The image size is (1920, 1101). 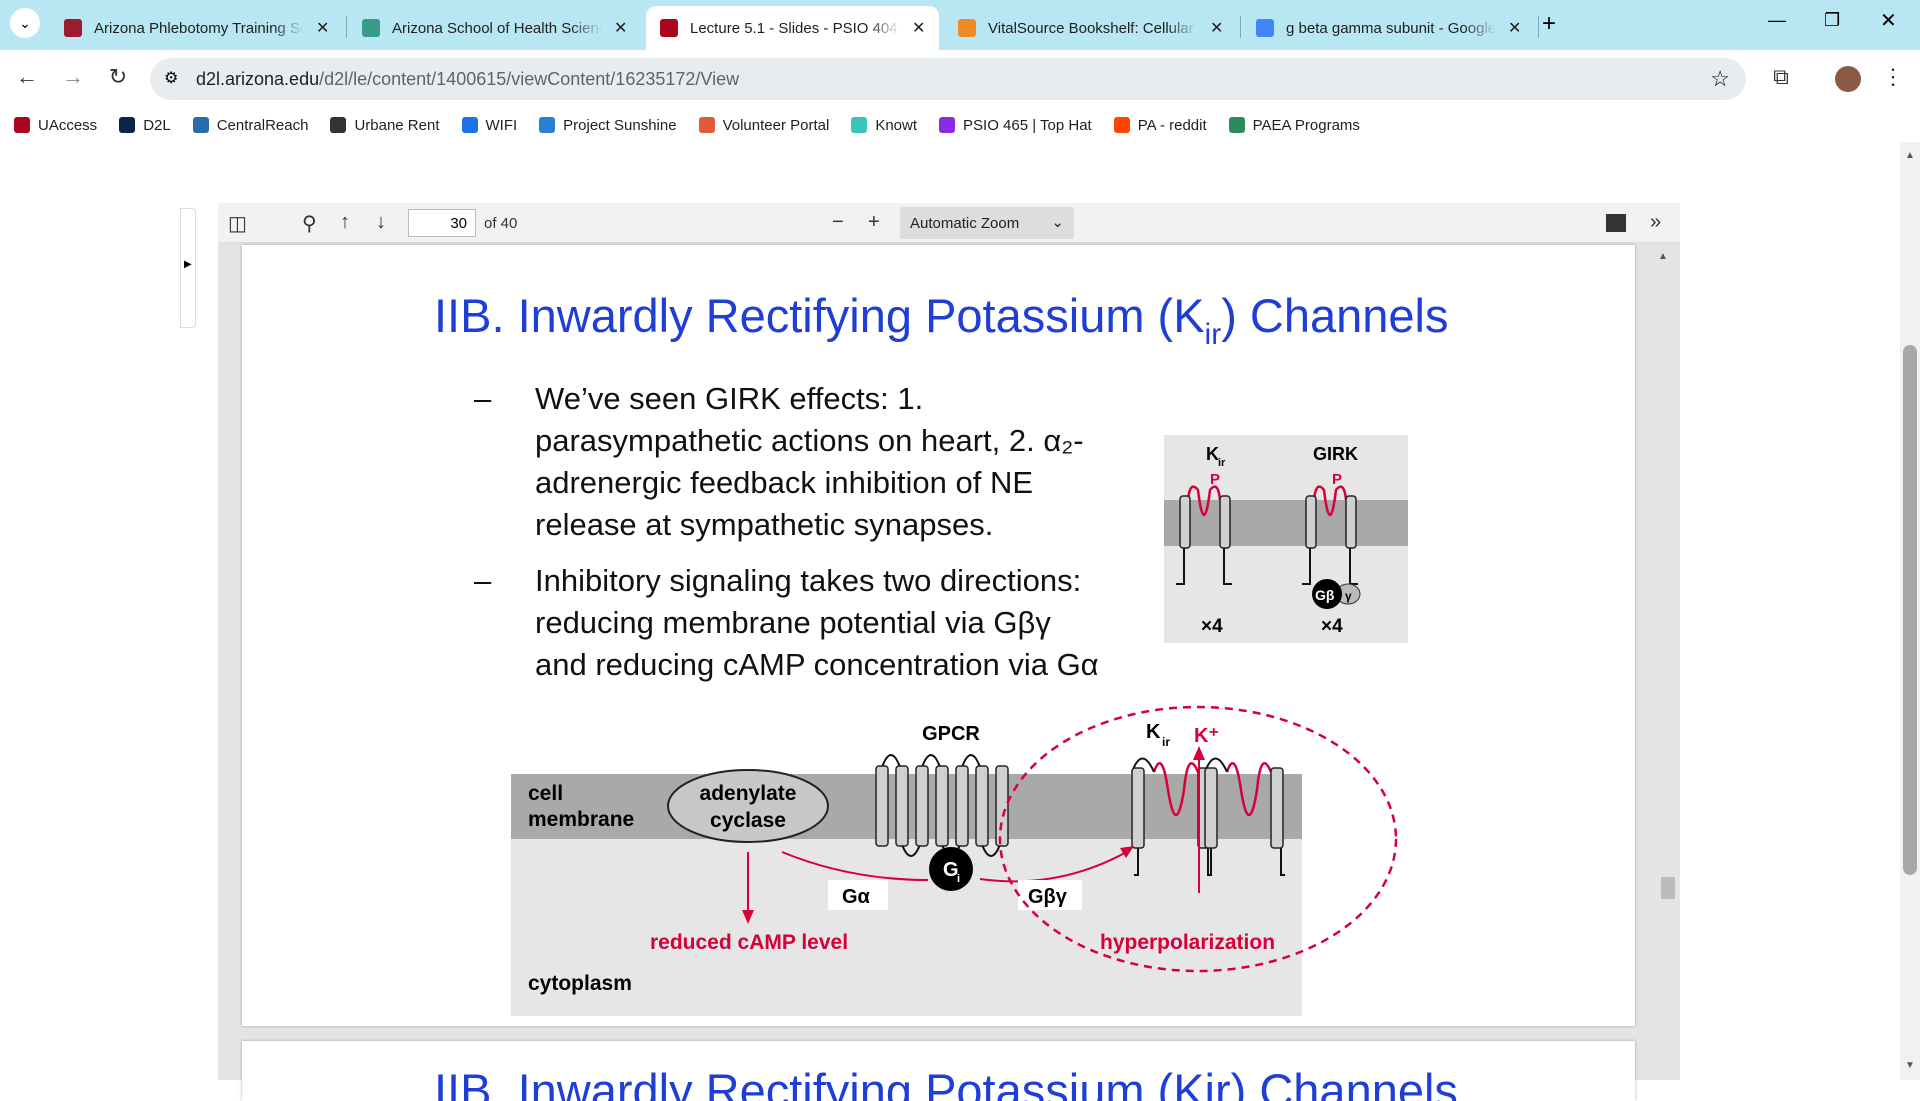 I want to click on svg-text: hyperpolarization, so click(x=1187, y=942).